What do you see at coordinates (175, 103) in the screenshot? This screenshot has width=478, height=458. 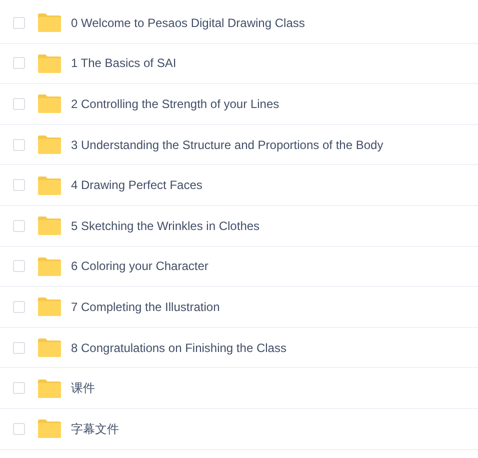 I see `folder-name: 2 Controlling the Strength of your Lines` at bounding box center [175, 103].